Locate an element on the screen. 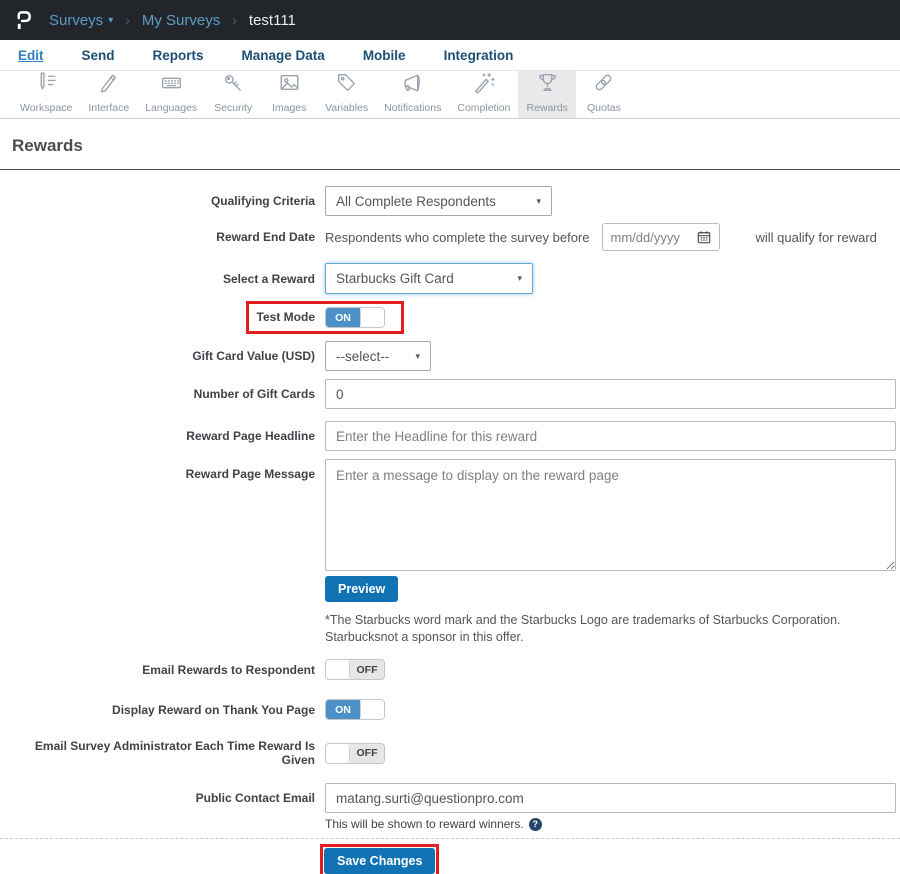  toolbar-item-workspace: Workspace is located at coordinates (46, 94).